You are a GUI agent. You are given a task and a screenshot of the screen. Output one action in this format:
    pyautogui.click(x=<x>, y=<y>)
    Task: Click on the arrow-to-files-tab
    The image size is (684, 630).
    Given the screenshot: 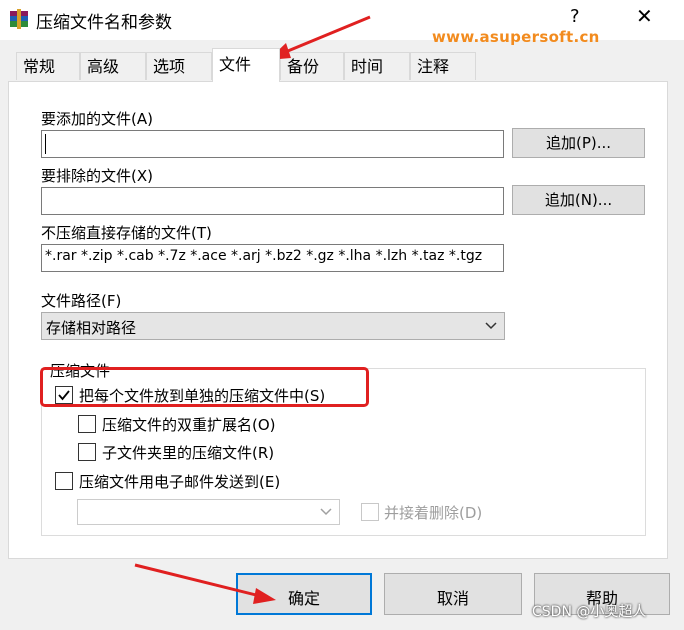 What is the action you would take?
    pyautogui.click(x=319, y=37)
    